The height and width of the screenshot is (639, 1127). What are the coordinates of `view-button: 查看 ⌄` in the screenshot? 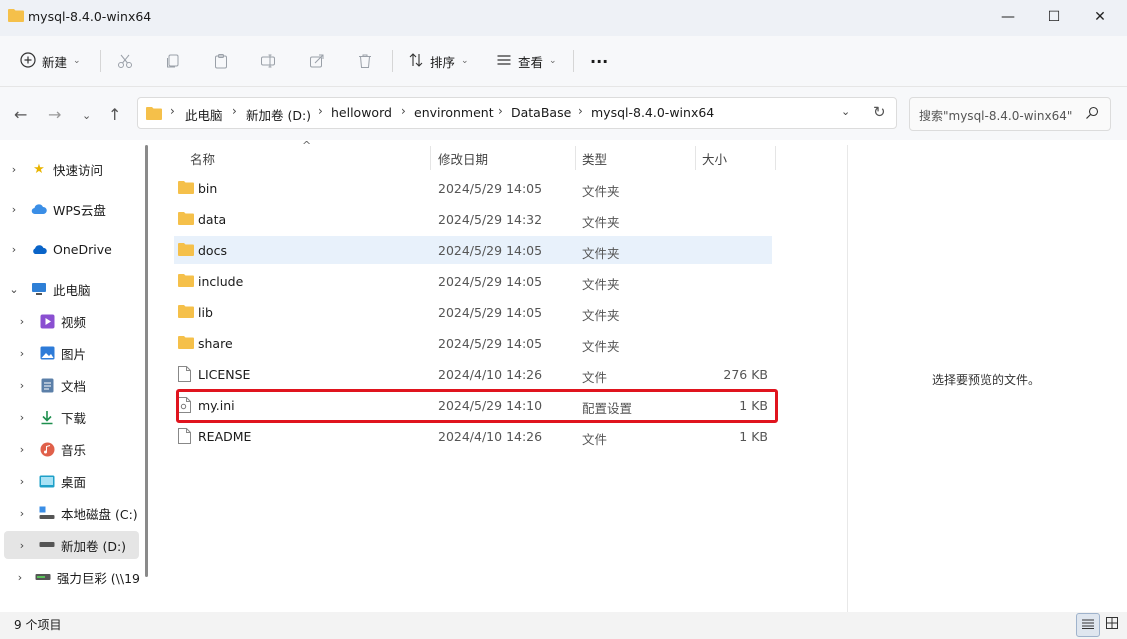 It's located at (526, 61).